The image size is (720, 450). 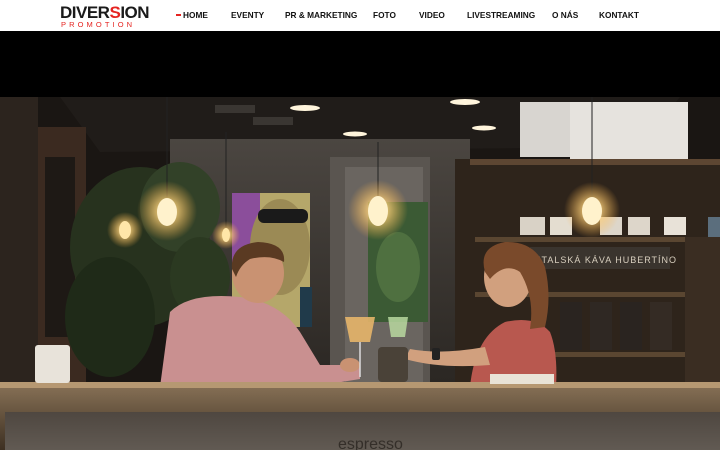 What do you see at coordinates (595, 162) in the screenshot?
I see `shelf-top` at bounding box center [595, 162].